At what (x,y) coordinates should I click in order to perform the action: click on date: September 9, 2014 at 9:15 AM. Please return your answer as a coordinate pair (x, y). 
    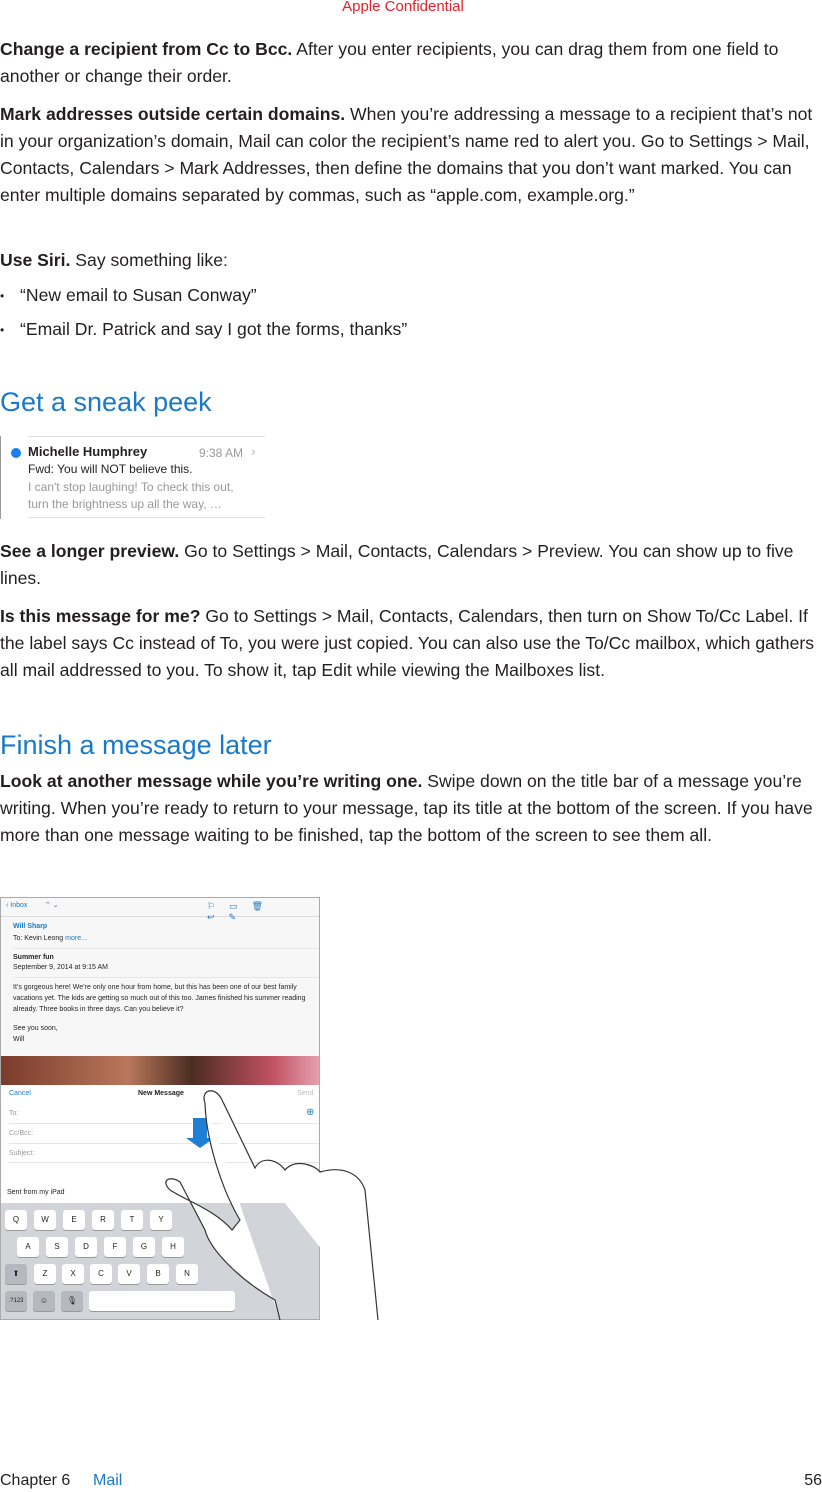
    Looking at the image, I should click on (60, 967).